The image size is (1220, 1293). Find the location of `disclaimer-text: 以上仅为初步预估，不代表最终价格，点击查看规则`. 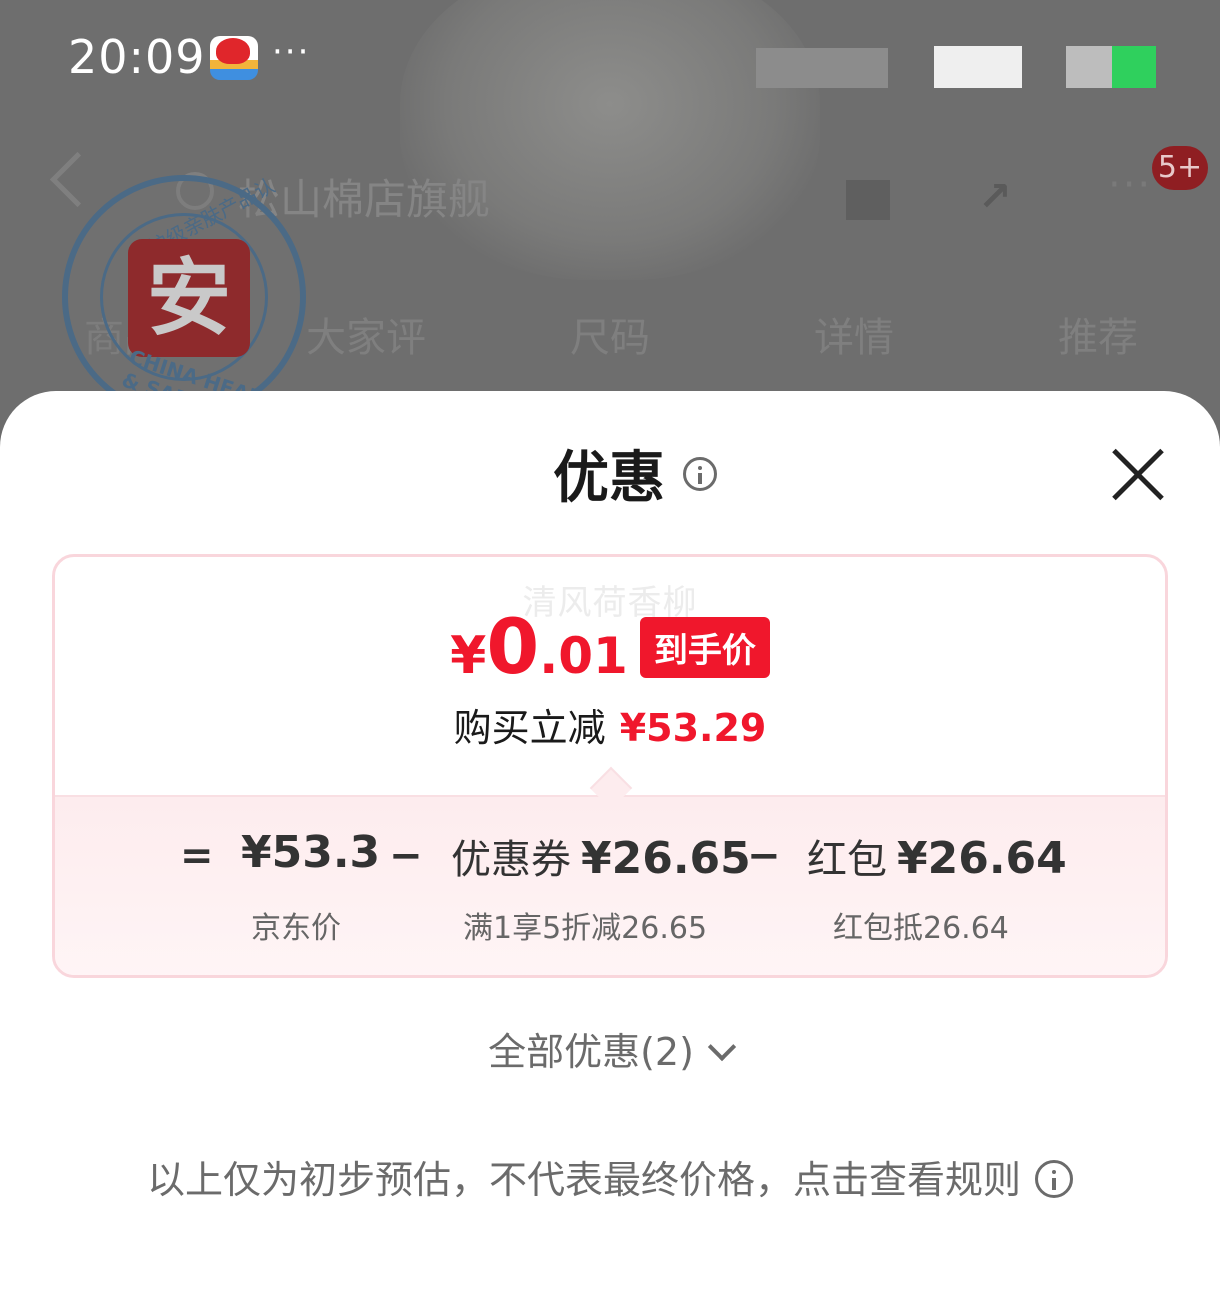

disclaimer-text: 以上仅为初步预估，不代表最终价格，点击查看规则 is located at coordinates (583, 1180).